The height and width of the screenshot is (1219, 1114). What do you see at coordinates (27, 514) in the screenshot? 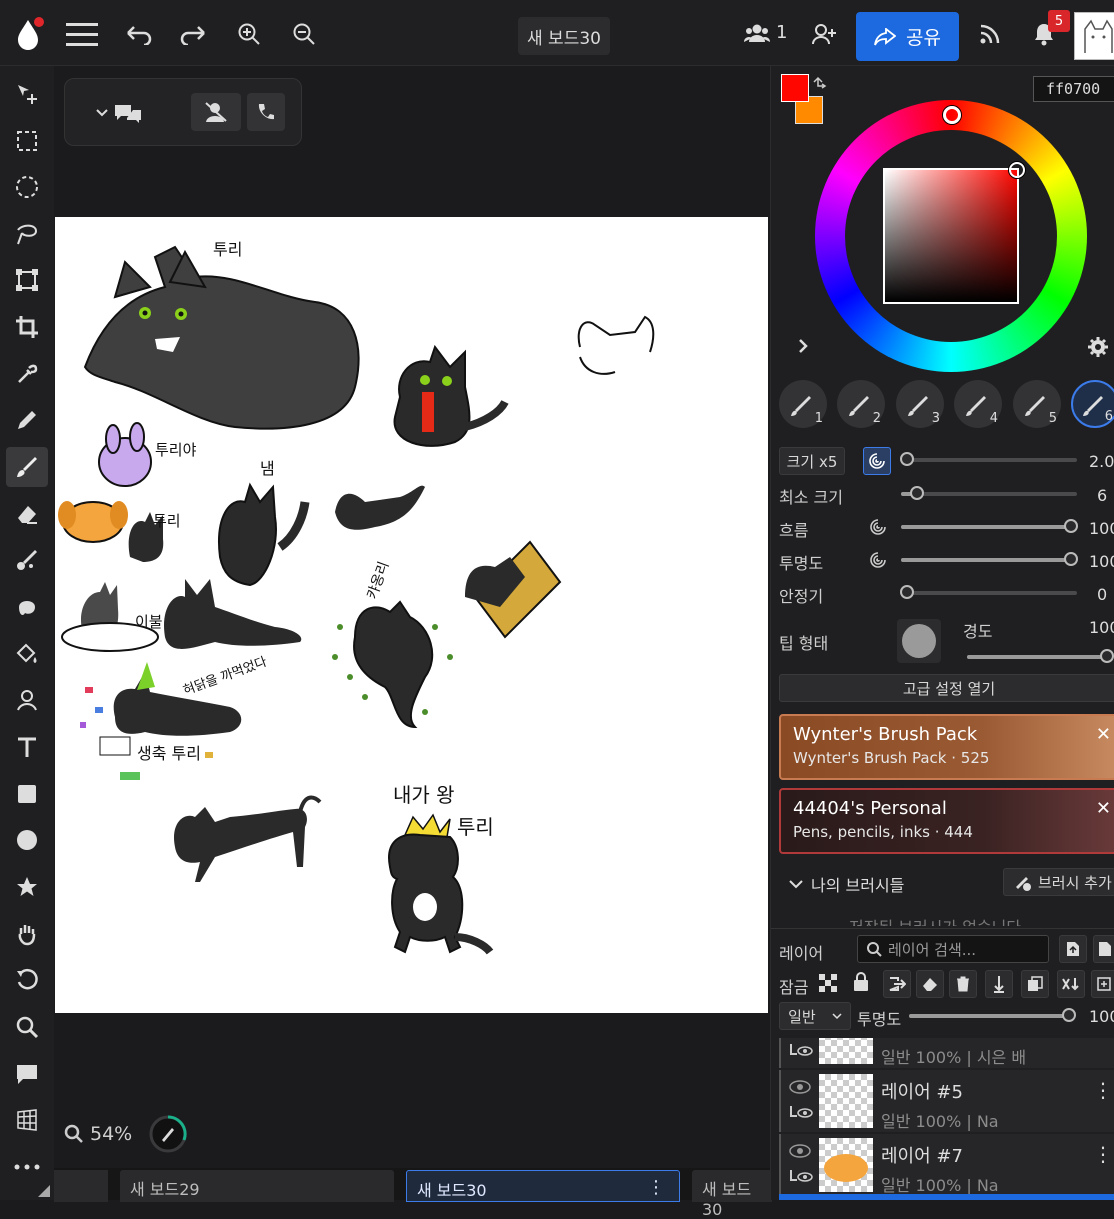
I see `eraser-icon` at bounding box center [27, 514].